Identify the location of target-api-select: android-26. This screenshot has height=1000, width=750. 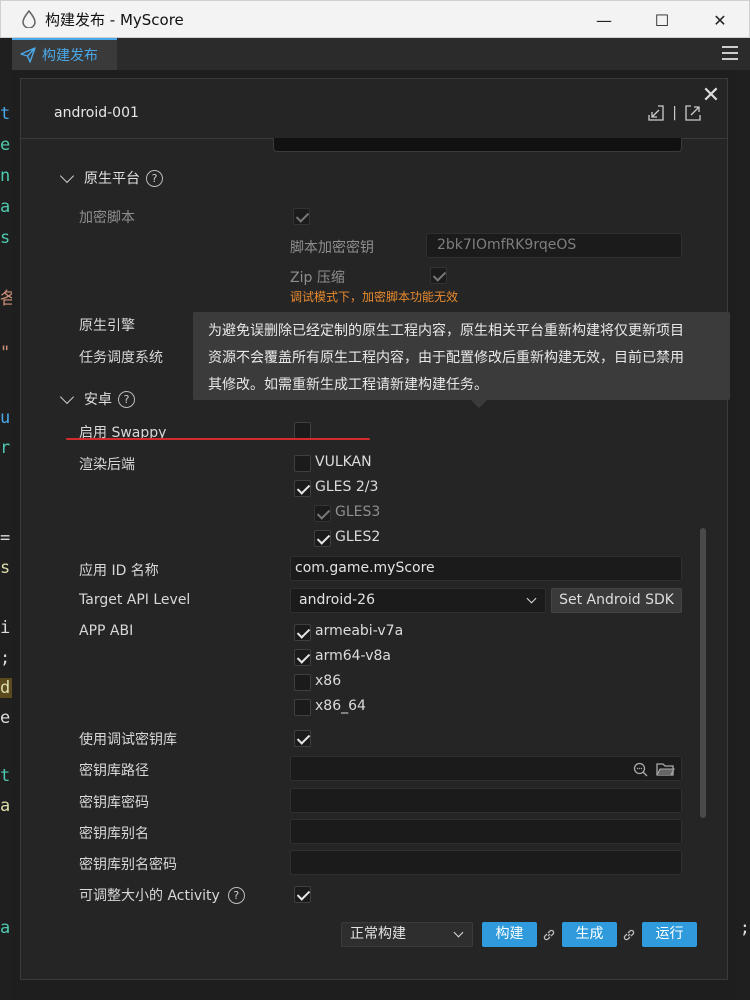
(418, 600).